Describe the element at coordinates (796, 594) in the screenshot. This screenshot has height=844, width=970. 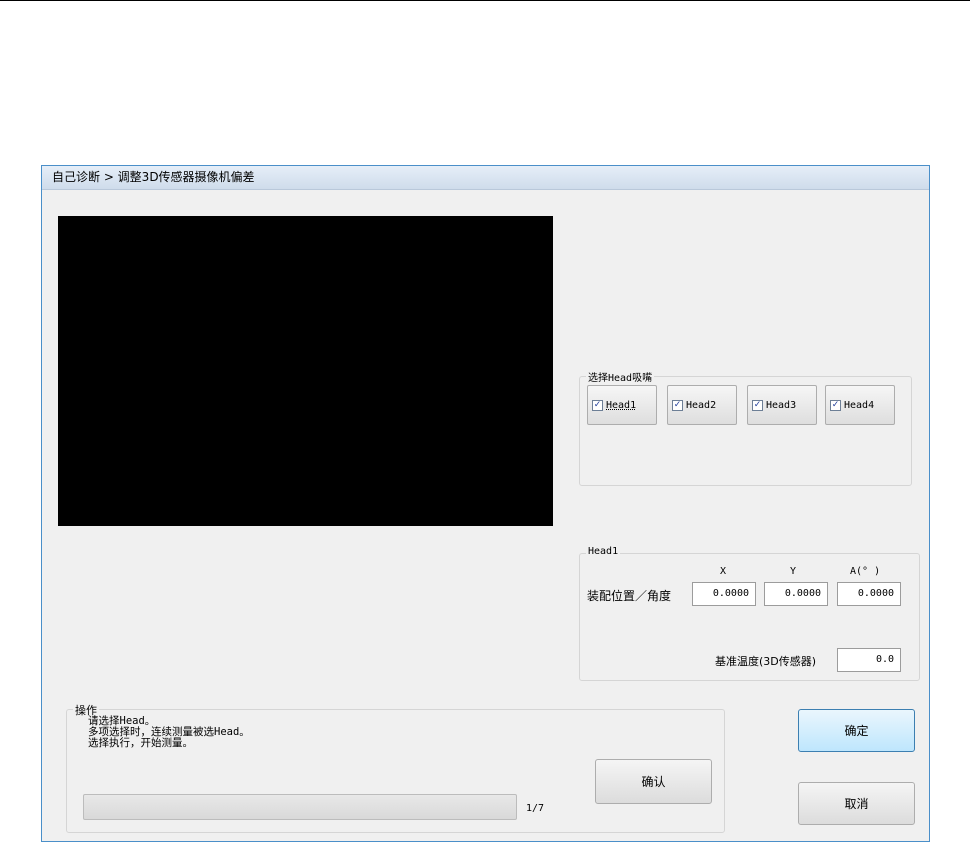
I see `offset-y-field: 0.0000` at that location.